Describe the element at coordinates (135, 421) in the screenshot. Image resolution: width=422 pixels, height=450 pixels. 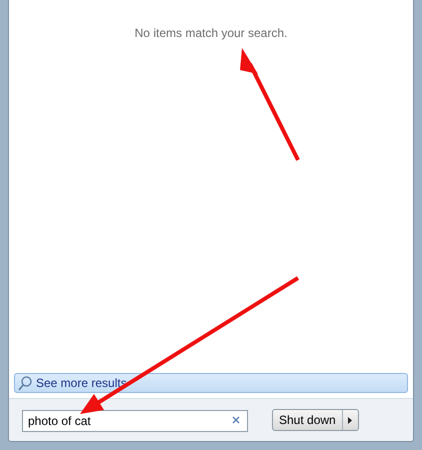
I see `search-field: photo of cat` at that location.